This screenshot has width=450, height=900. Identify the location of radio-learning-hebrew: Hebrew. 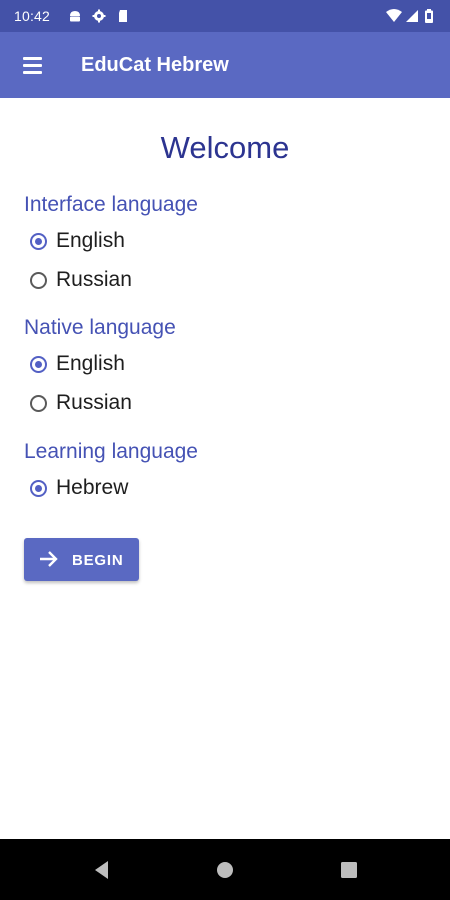
(78, 488).